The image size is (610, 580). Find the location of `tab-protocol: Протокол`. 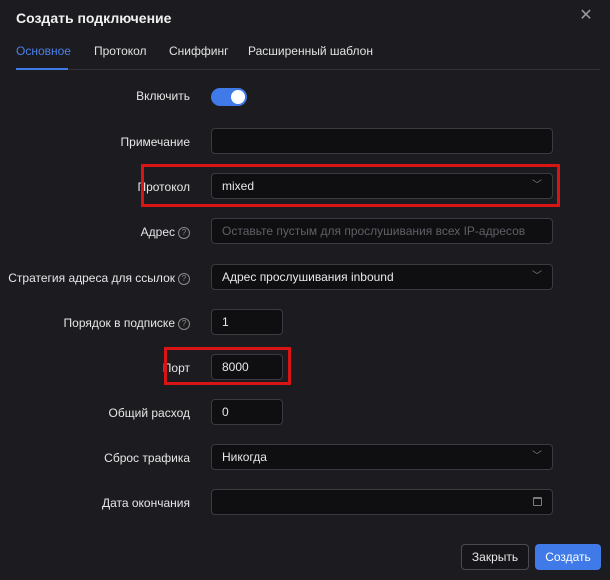

tab-protocol: Протокол is located at coordinates (120, 51).